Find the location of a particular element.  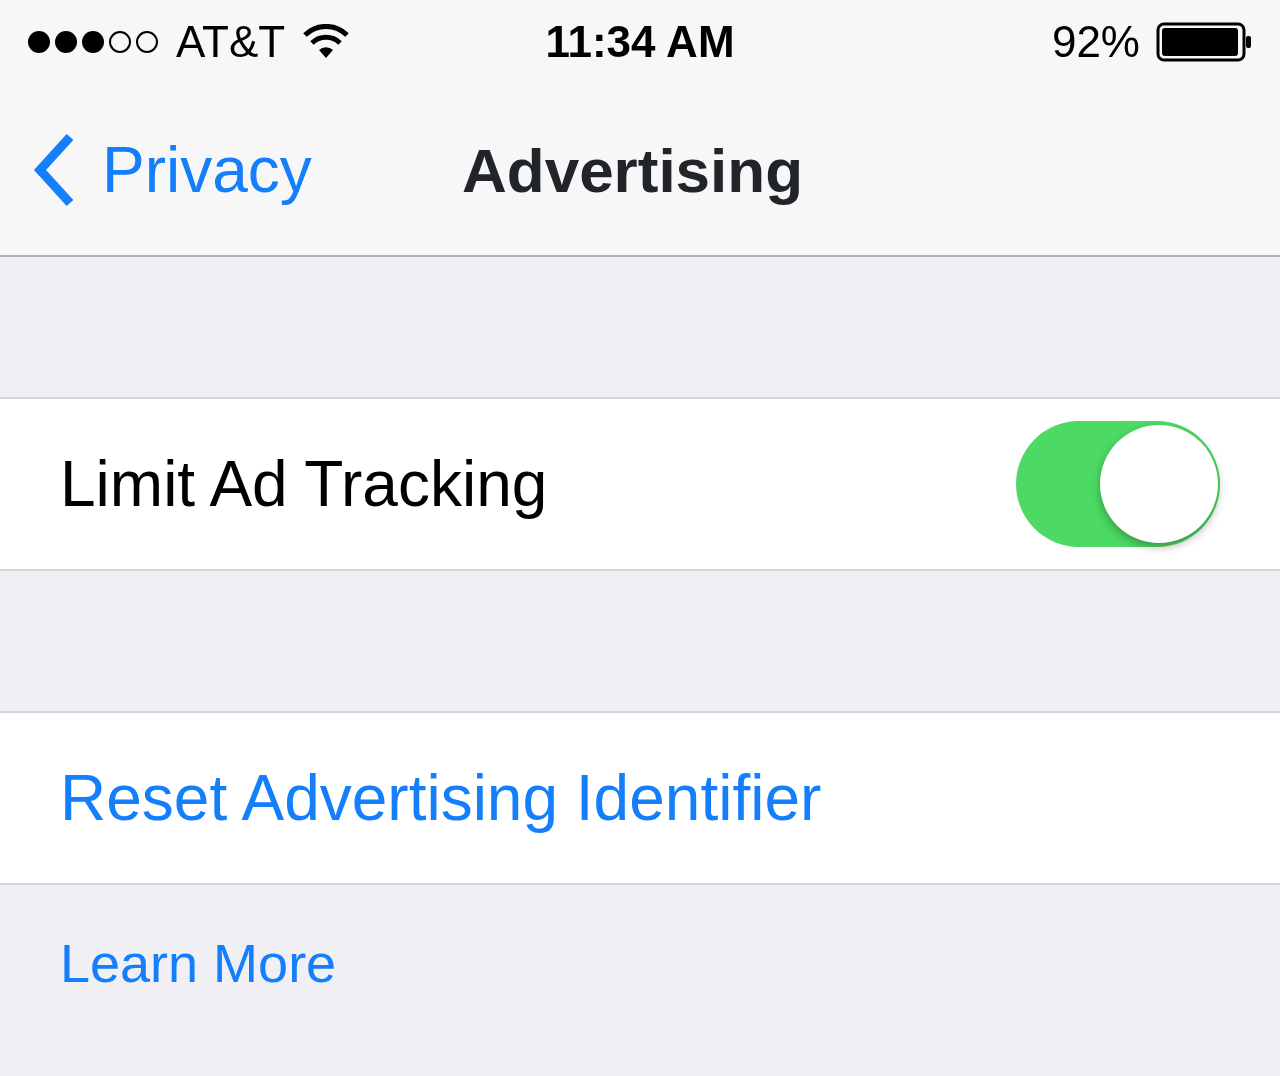

signal-icon is located at coordinates (93, 42).